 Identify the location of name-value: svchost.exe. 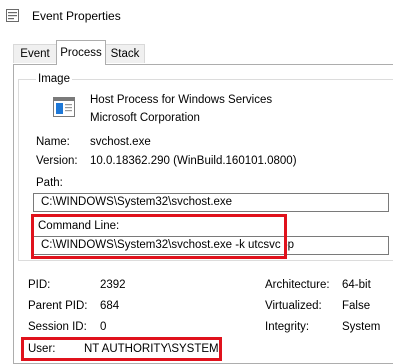
(120, 142).